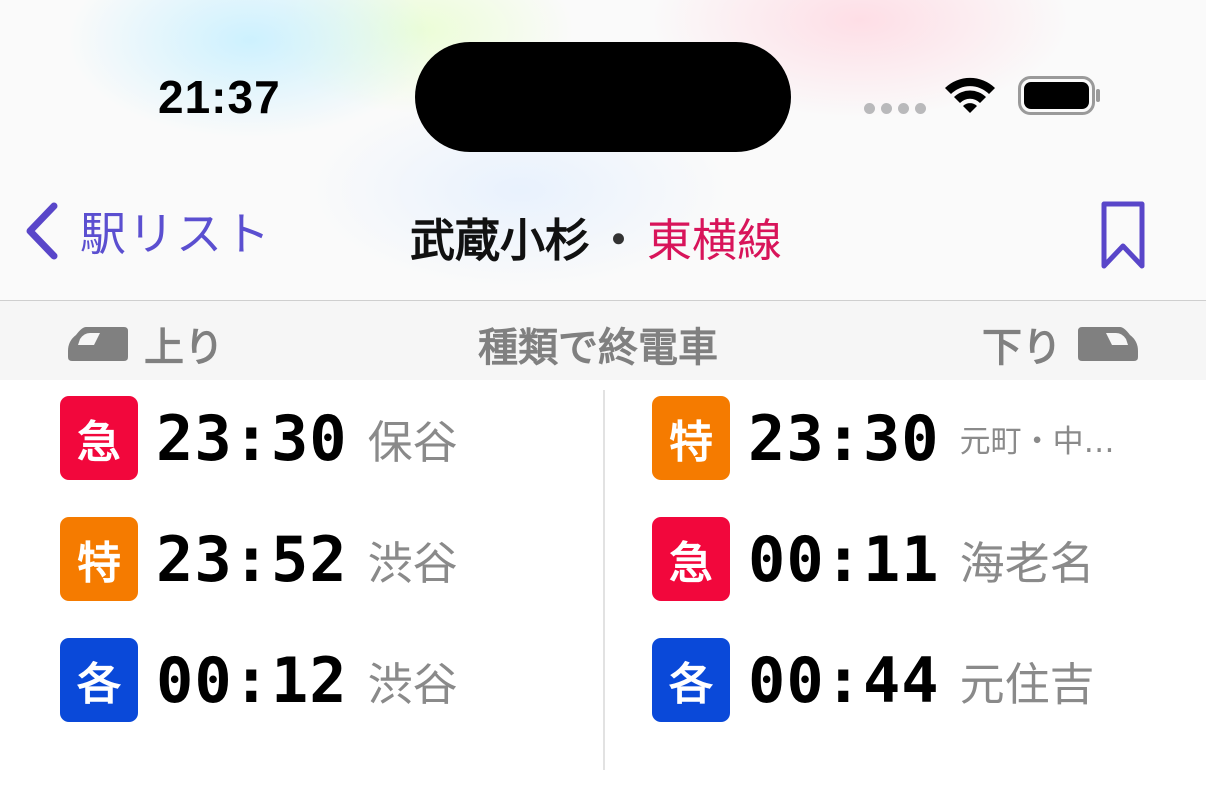 The height and width of the screenshot is (804, 1206). Describe the element at coordinates (98, 344) in the screenshot. I see `train-left-icon` at that location.